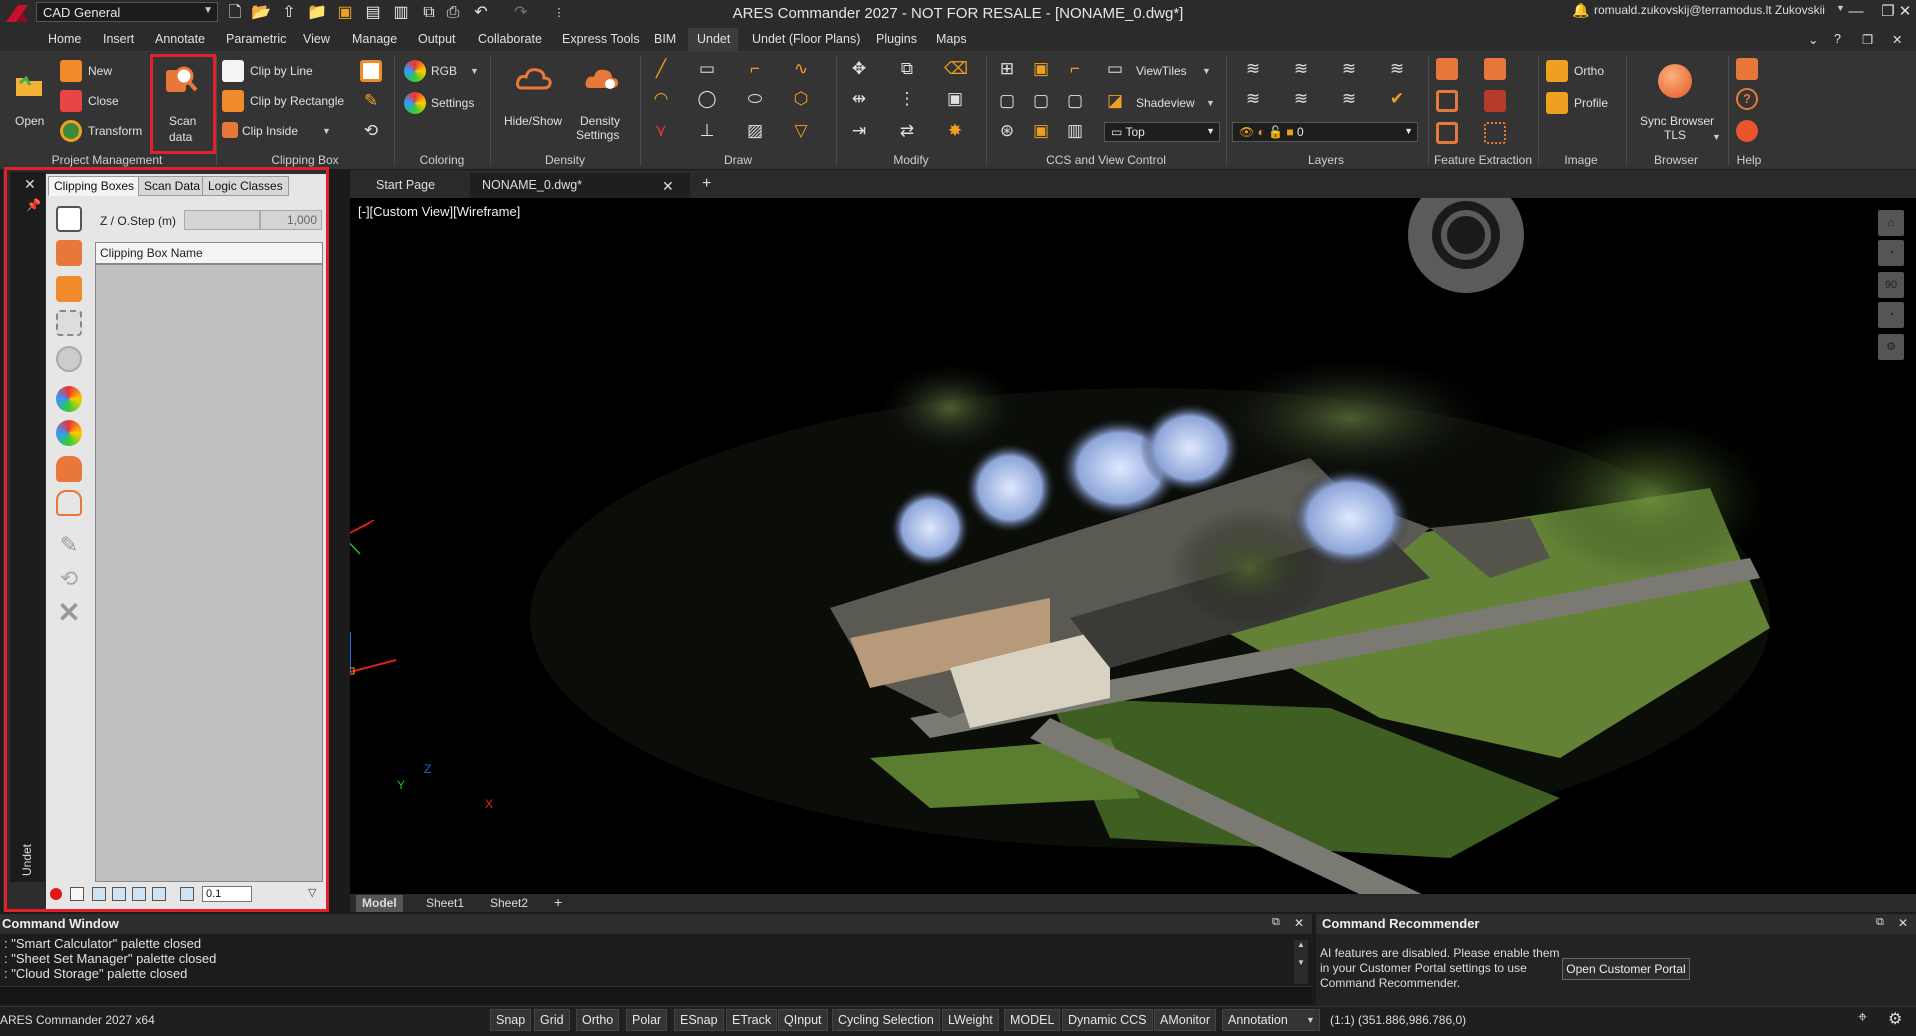  I want to click on menu-express-tools: Express Tools, so click(601, 39).